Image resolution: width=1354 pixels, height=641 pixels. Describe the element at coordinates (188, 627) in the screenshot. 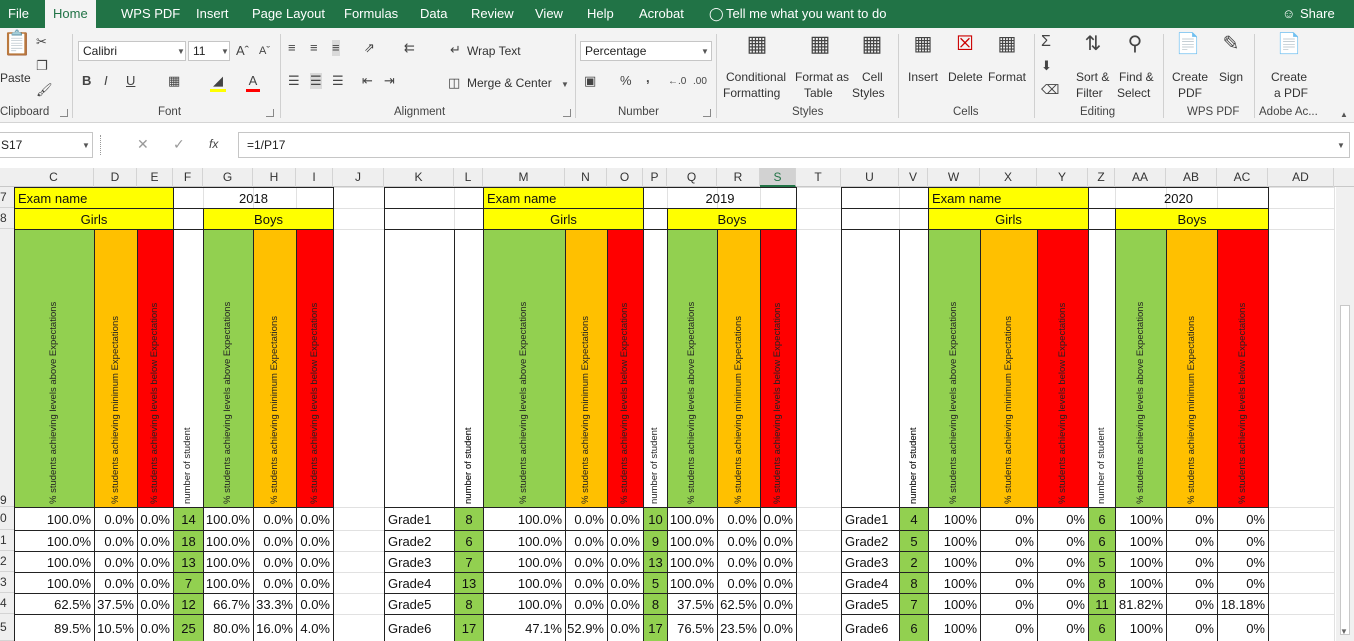

I see `y2018-number-value: 25` at that location.